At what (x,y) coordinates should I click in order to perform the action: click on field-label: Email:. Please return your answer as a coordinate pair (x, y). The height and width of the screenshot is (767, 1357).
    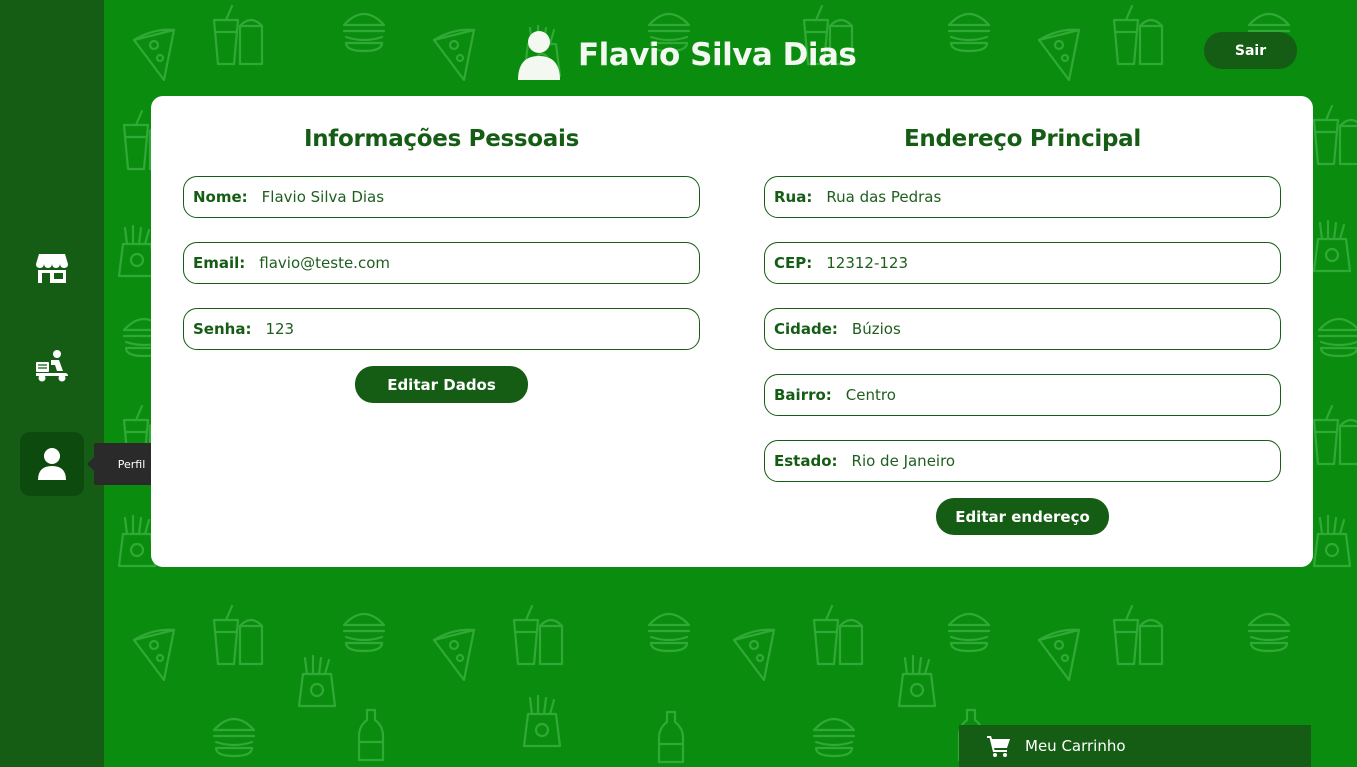
    Looking at the image, I should click on (219, 263).